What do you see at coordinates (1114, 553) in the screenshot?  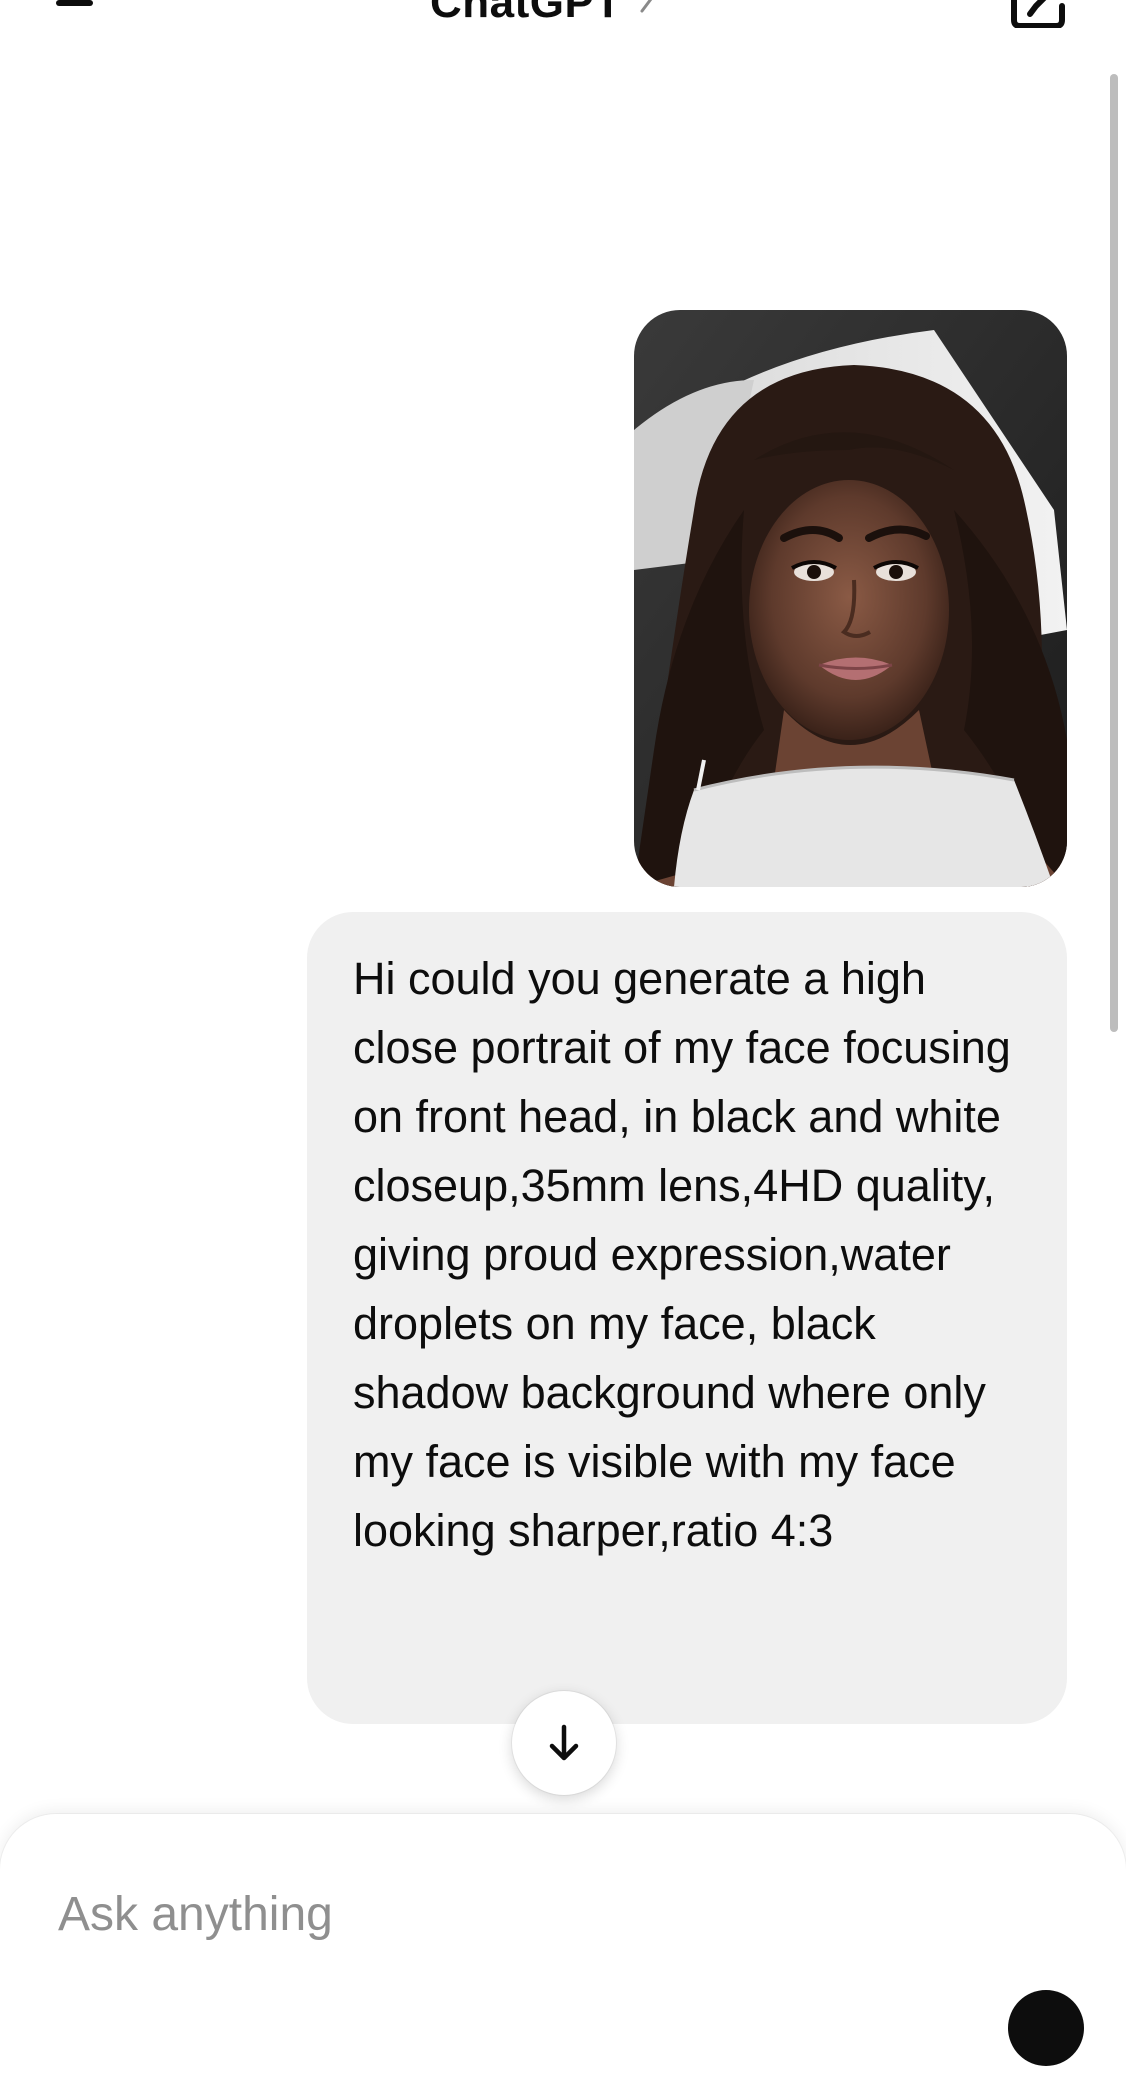 I see `scrollbar` at bounding box center [1114, 553].